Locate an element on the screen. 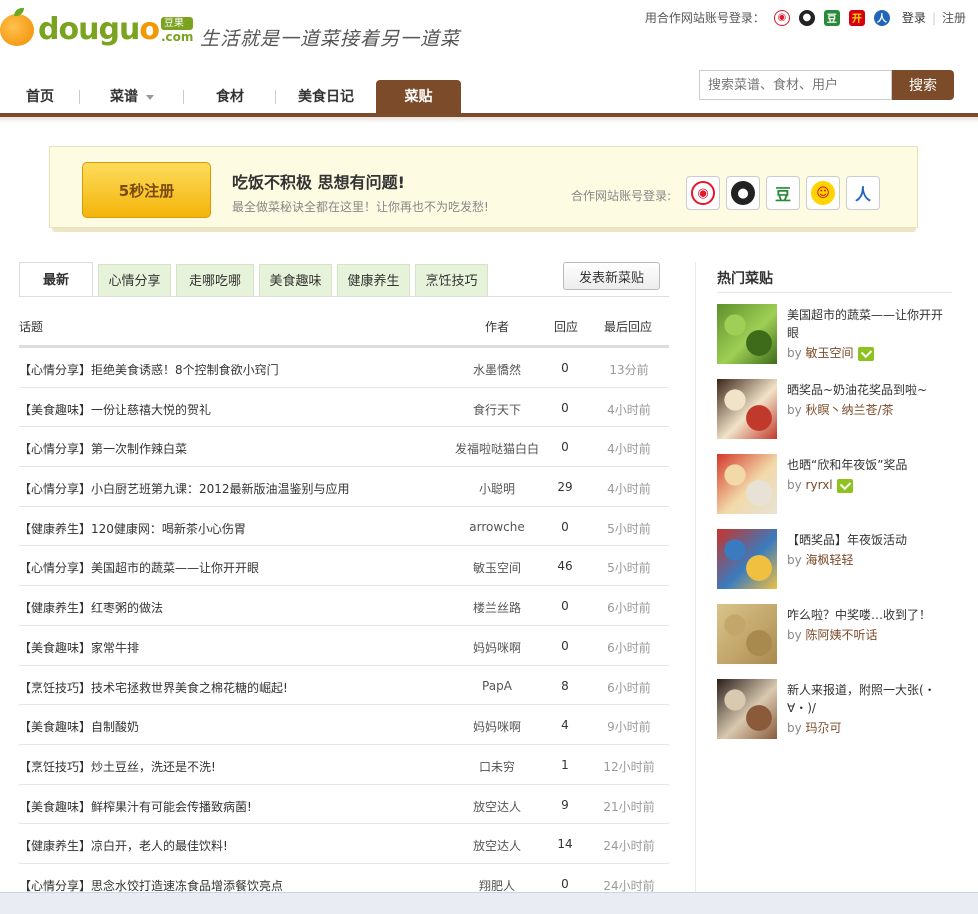 The width and height of the screenshot is (978, 914). topic-title-link: 【心情分享】拒绝美食诱惑！8个控制食欲小窍门 is located at coordinates (149, 369).